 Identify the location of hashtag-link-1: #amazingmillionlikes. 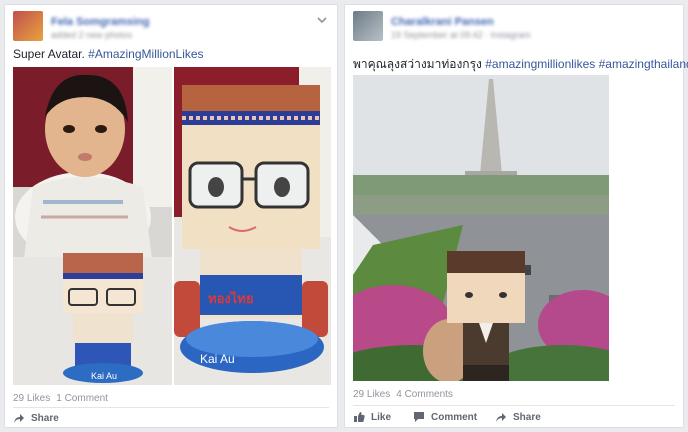
(540, 64).